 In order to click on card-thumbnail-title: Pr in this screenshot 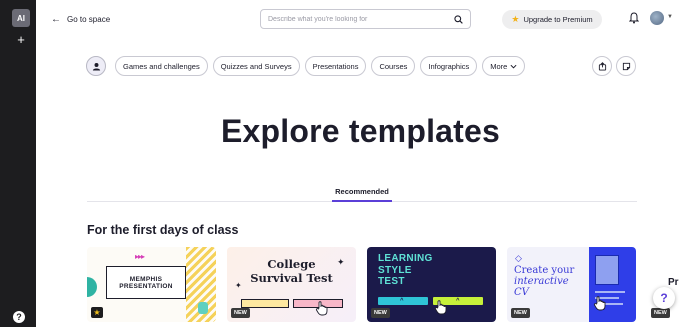, I will do `click(673, 282)`.